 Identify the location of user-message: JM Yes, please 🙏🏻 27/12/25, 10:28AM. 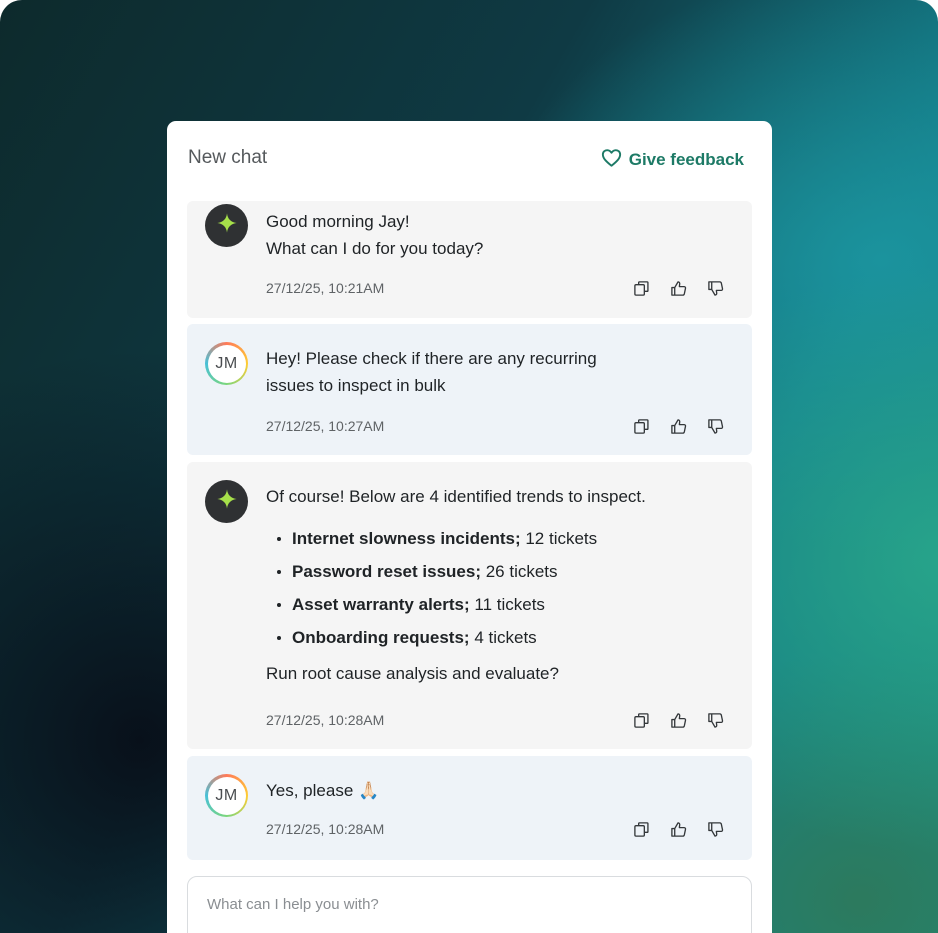
(469, 808).